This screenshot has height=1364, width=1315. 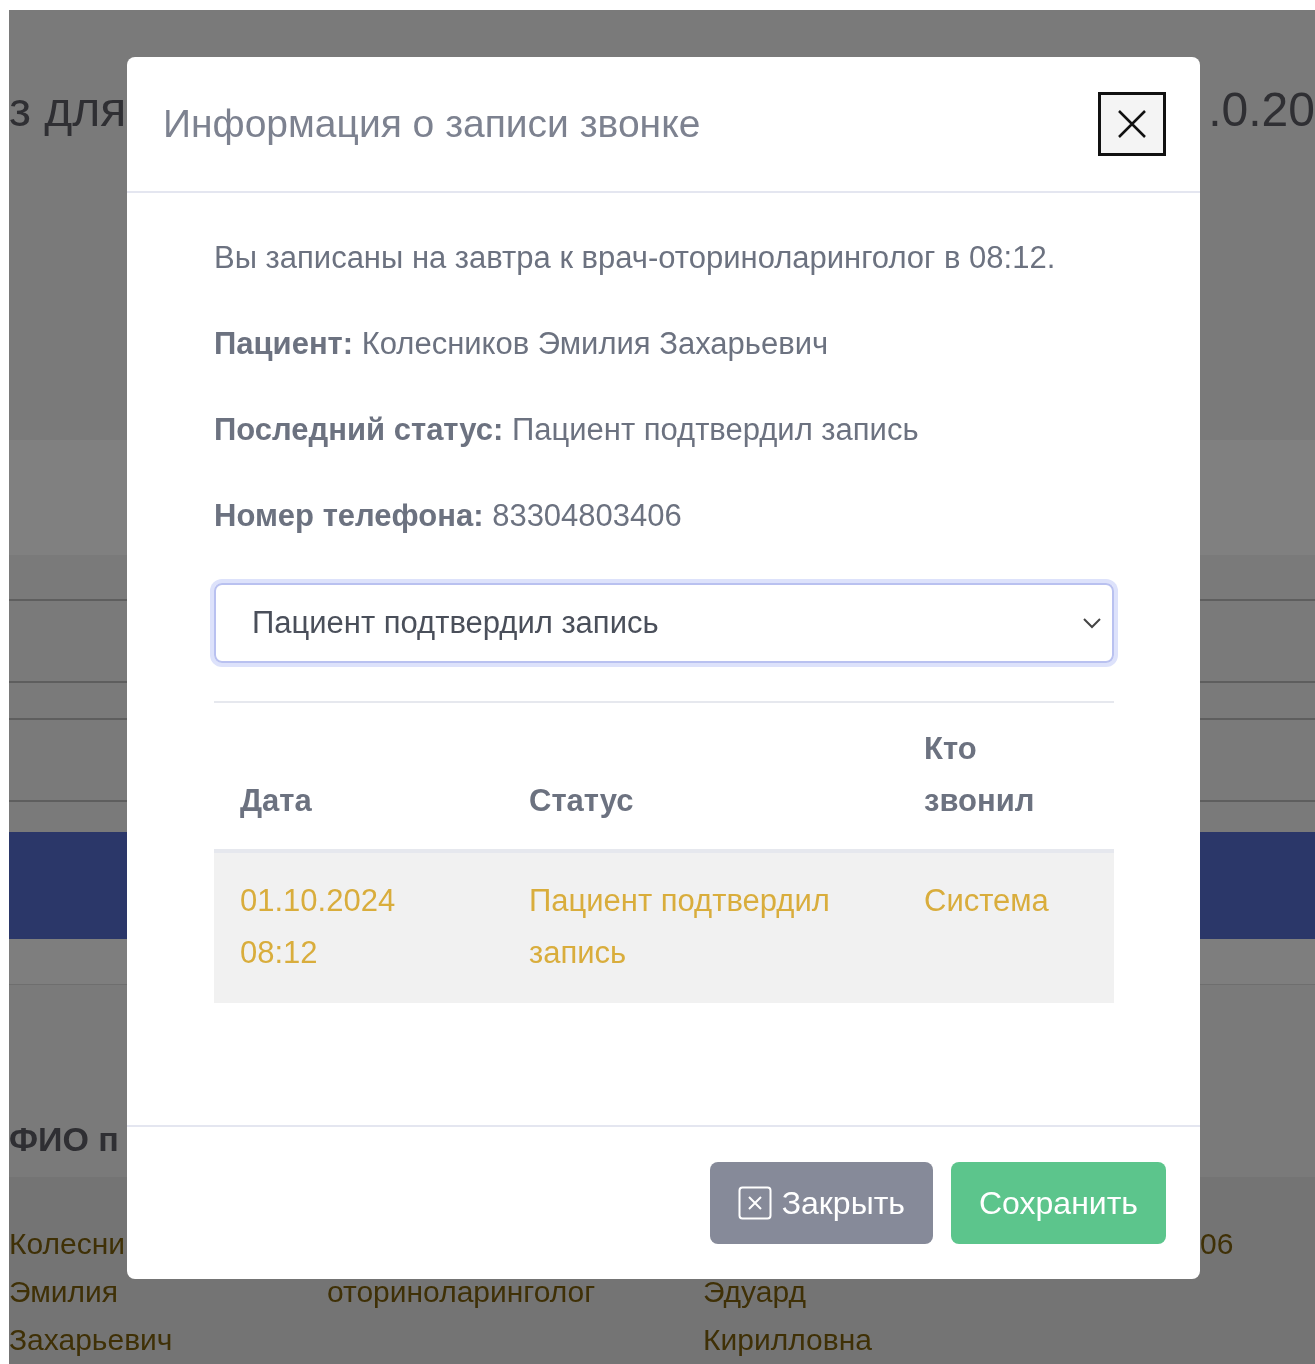 What do you see at coordinates (821, 1203) in the screenshot?
I see `close-dialog-button: Закрыть` at bounding box center [821, 1203].